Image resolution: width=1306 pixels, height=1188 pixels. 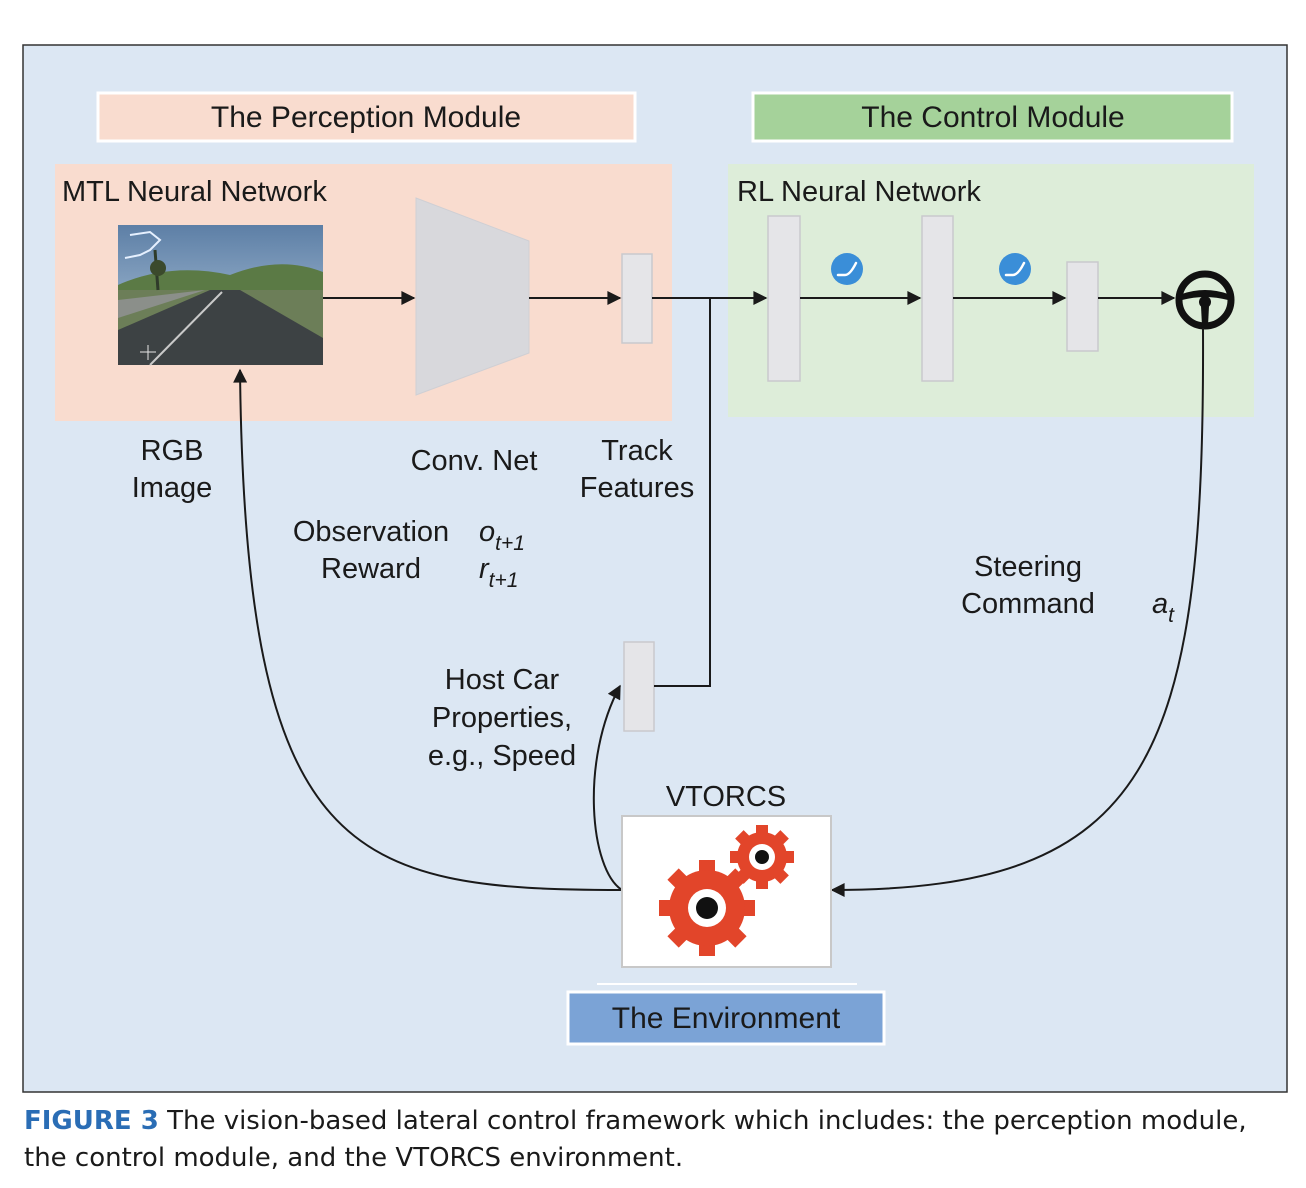 What do you see at coordinates (502, 756) in the screenshot?
I see `host-label-line3: e.g., Speed` at bounding box center [502, 756].